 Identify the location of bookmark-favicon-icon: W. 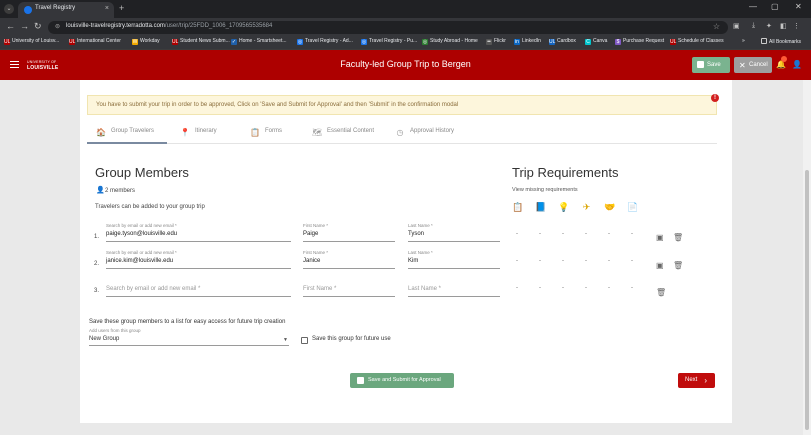
(135, 42).